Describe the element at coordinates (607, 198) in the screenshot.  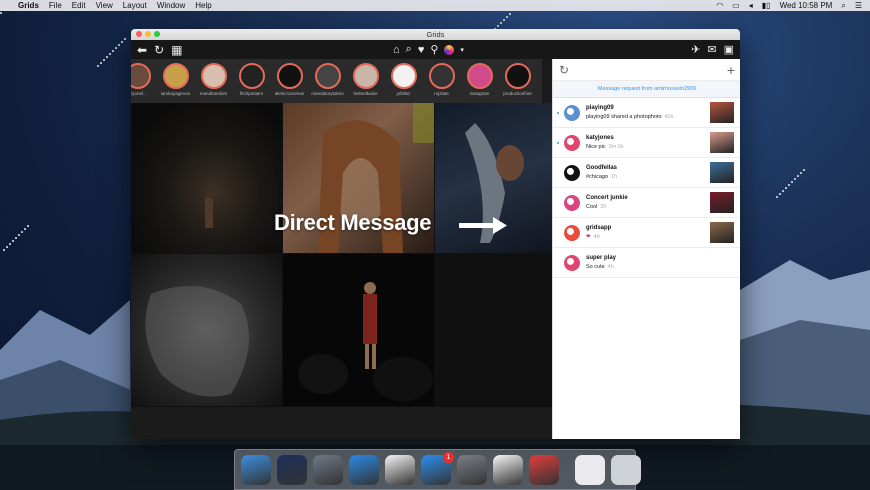
I see `thread-name: Concert junkie` at that location.